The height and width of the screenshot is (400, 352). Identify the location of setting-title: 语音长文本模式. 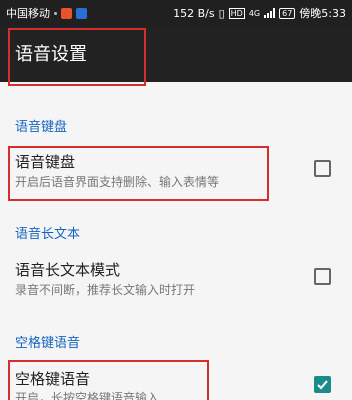
(68, 270).